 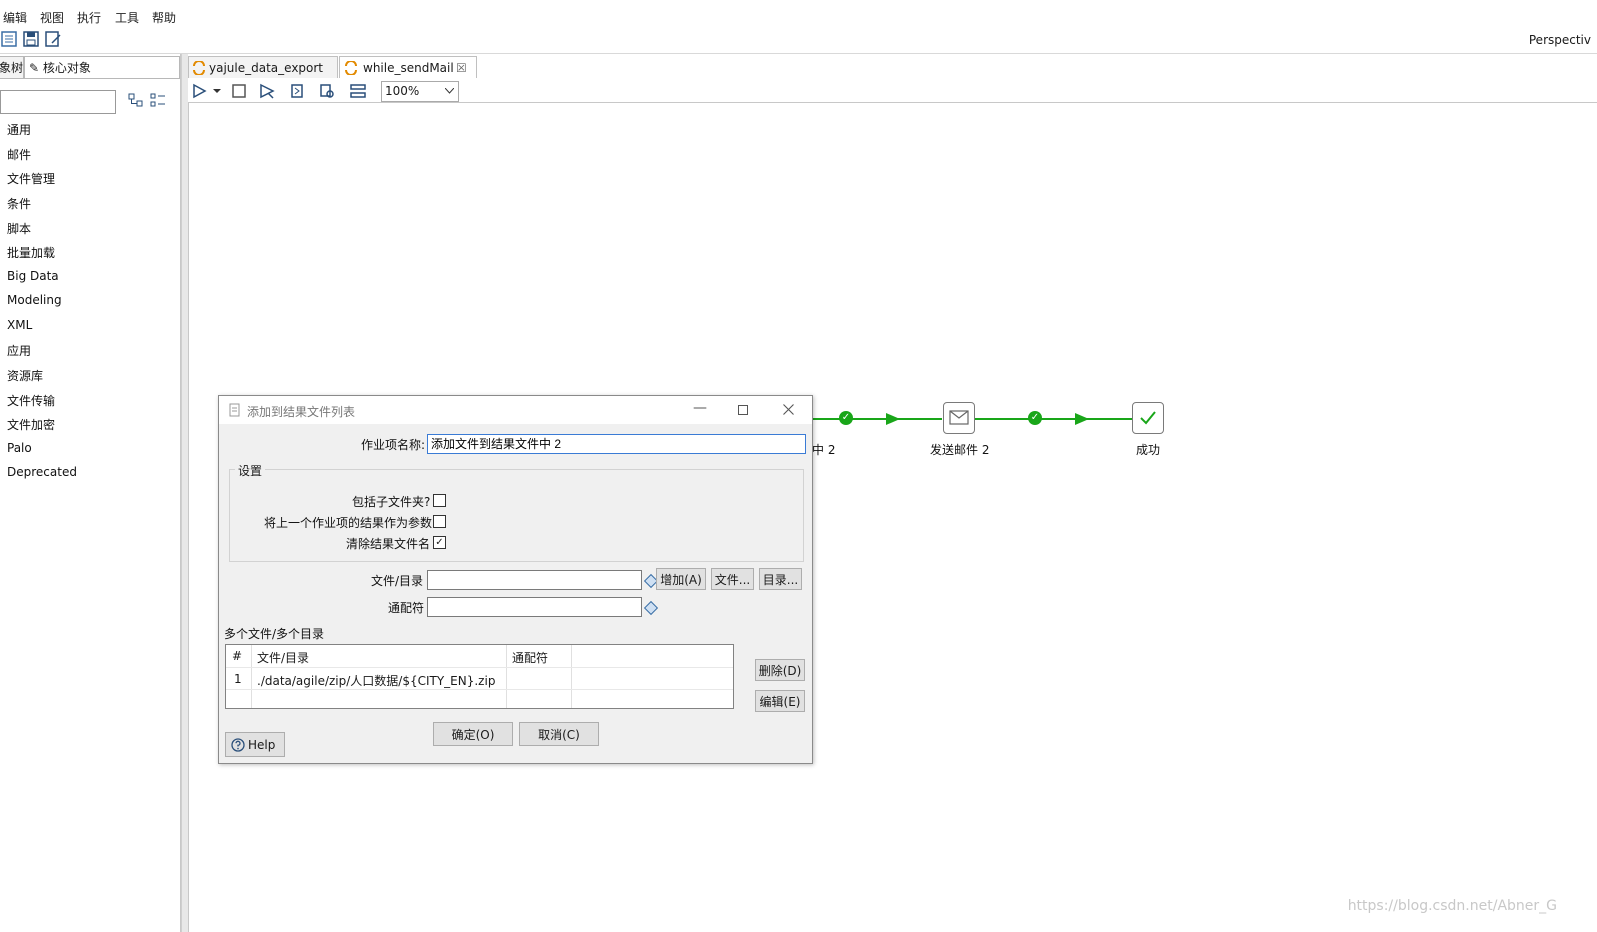 What do you see at coordinates (559, 734) in the screenshot?
I see `cancel-button: 取消(C)` at bounding box center [559, 734].